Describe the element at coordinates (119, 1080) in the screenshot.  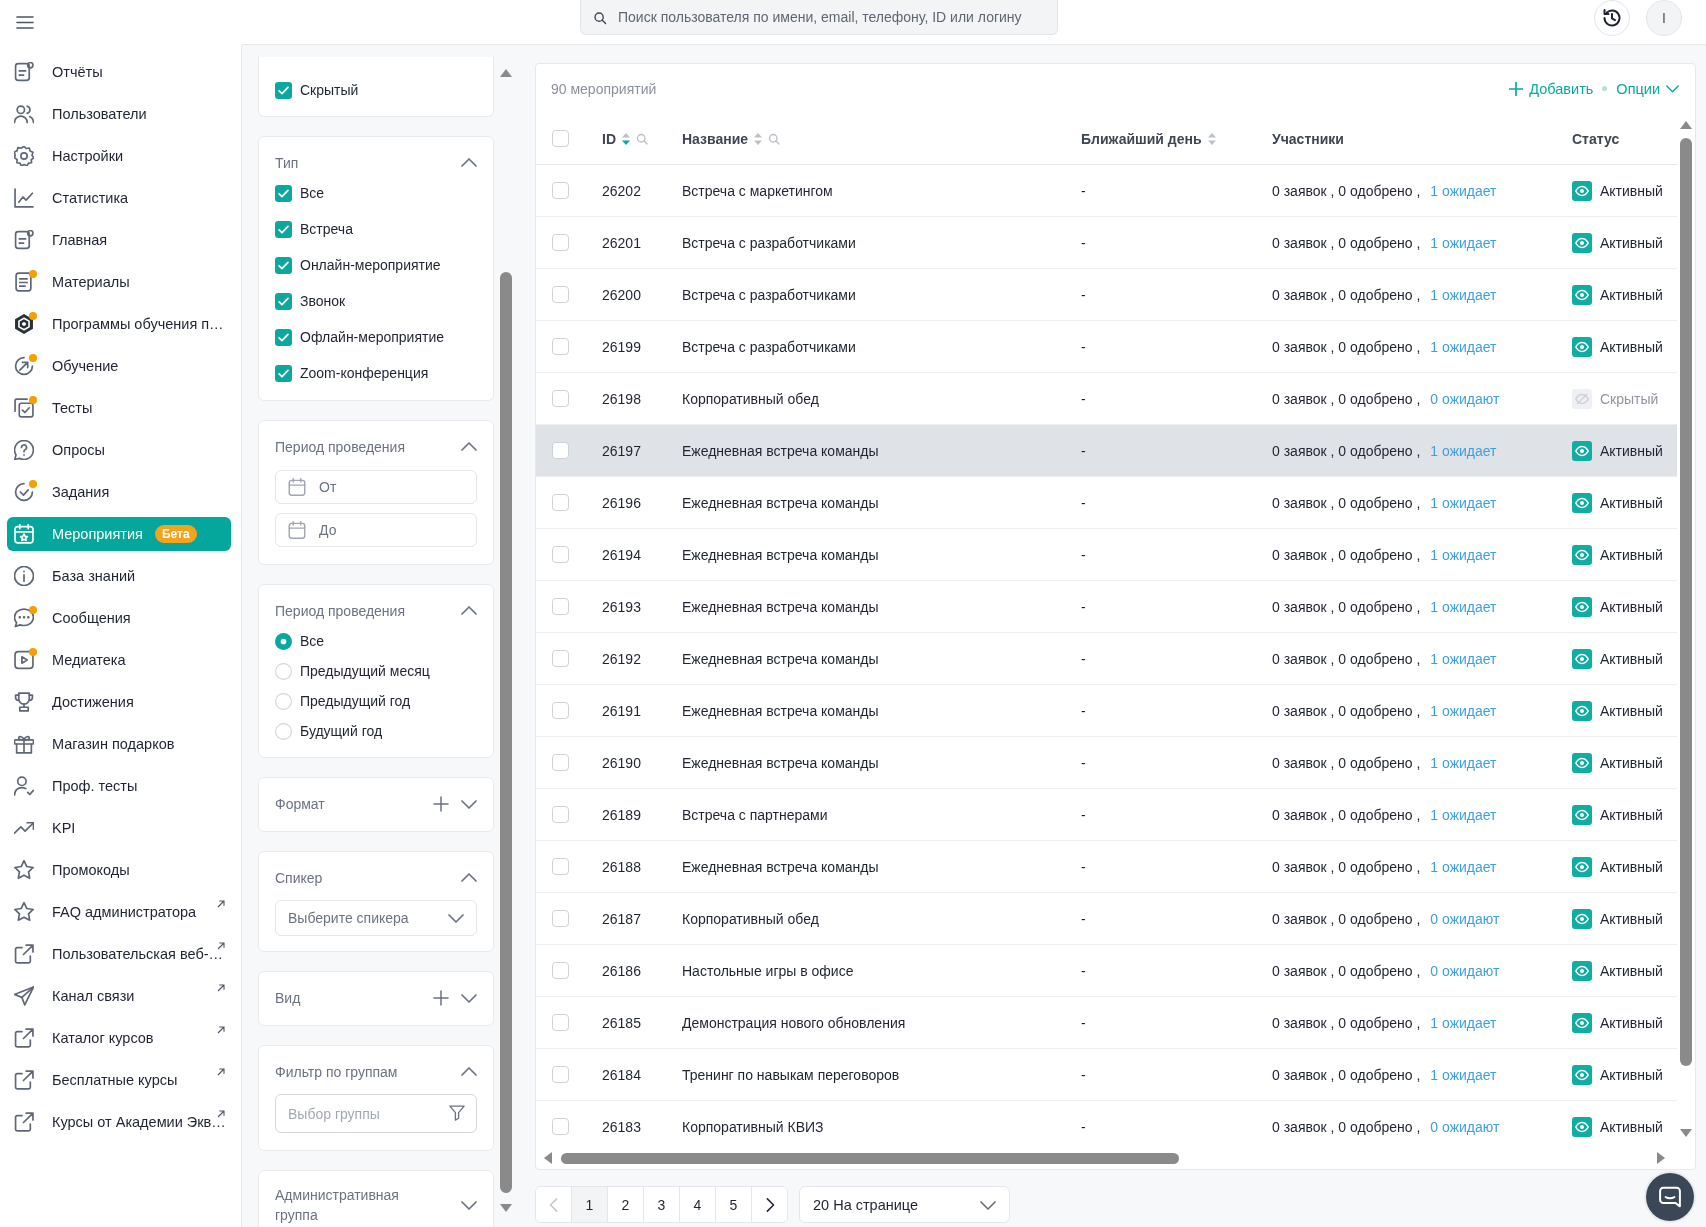
I see `sidebar-item: Бесплатные курсы` at that location.